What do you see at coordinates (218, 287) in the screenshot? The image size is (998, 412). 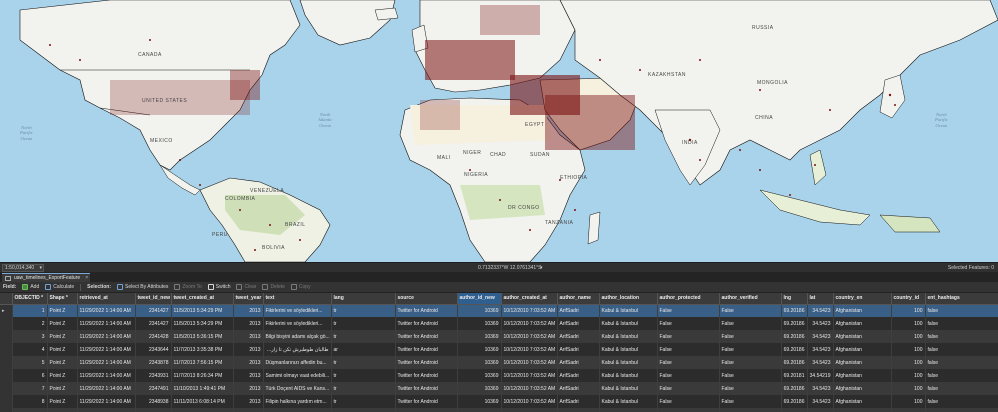 I see `switch-selection-button: Switch` at bounding box center [218, 287].